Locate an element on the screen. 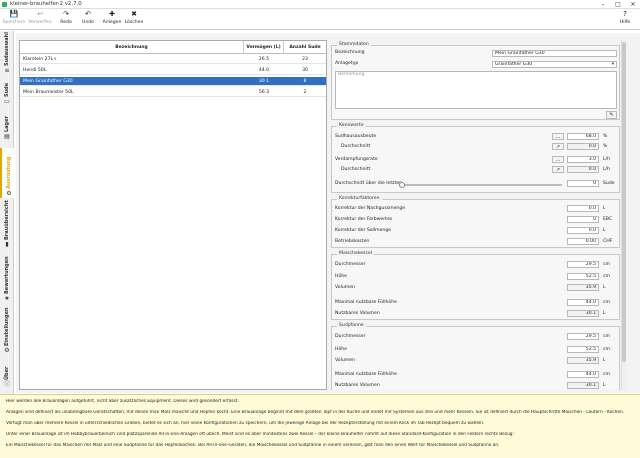 The image size is (640, 458). discard-button: ↩ Verwerfen is located at coordinates (40, 19).